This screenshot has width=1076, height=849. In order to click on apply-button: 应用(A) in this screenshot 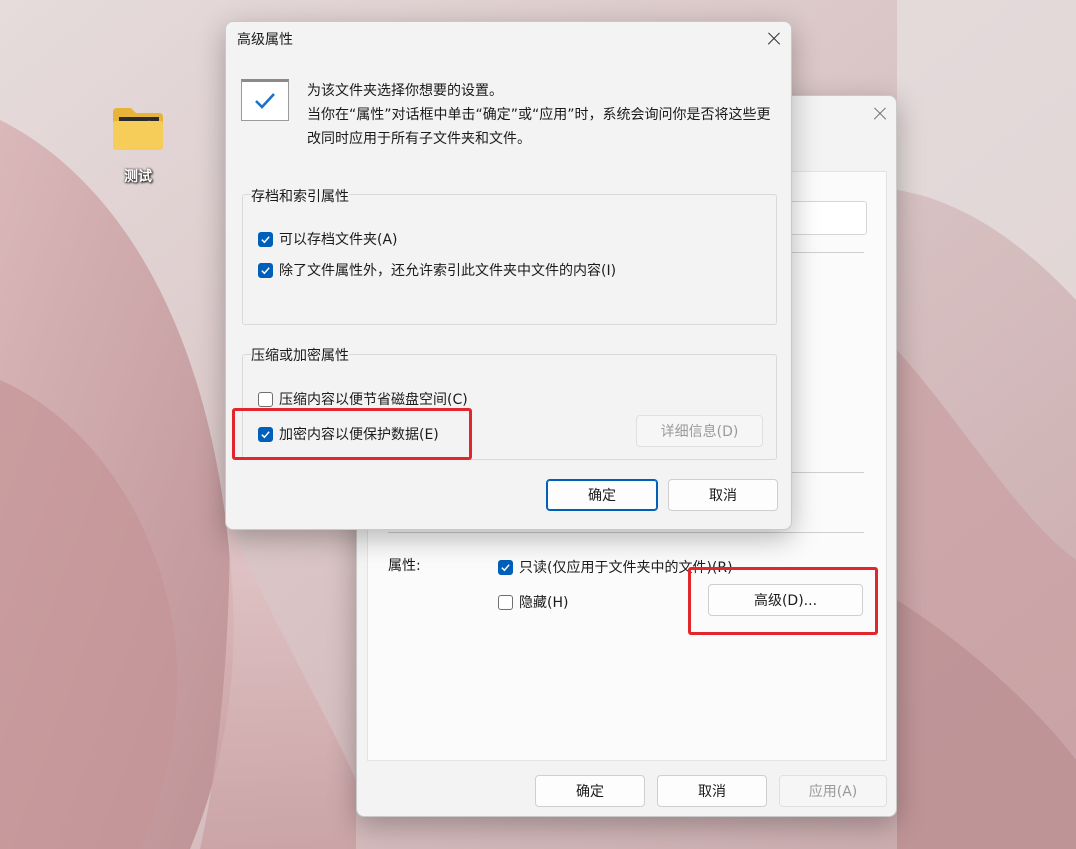, I will do `click(833, 791)`.